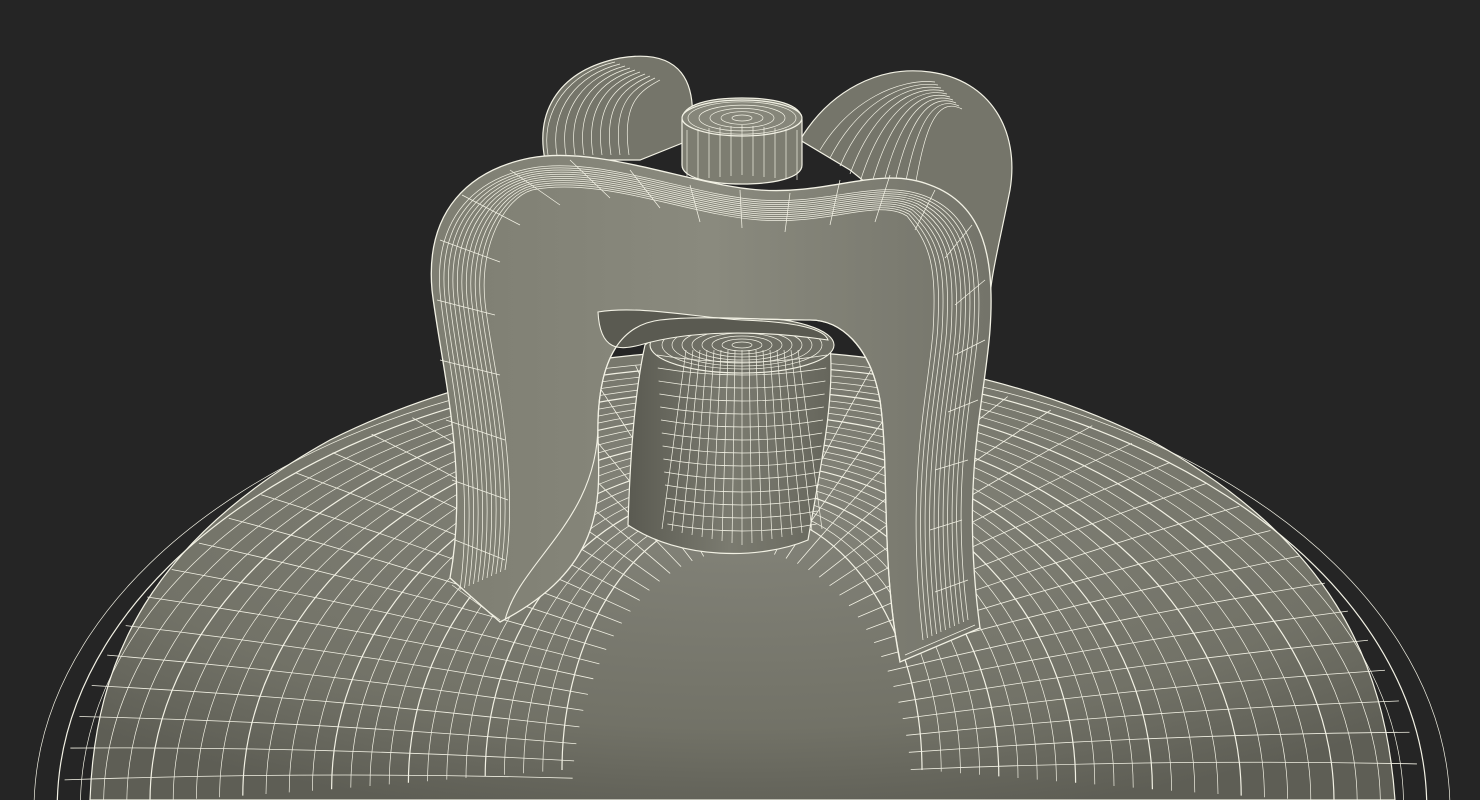 The width and height of the screenshot is (1480, 800). I want to click on insulator-neck, so click(731, 435).